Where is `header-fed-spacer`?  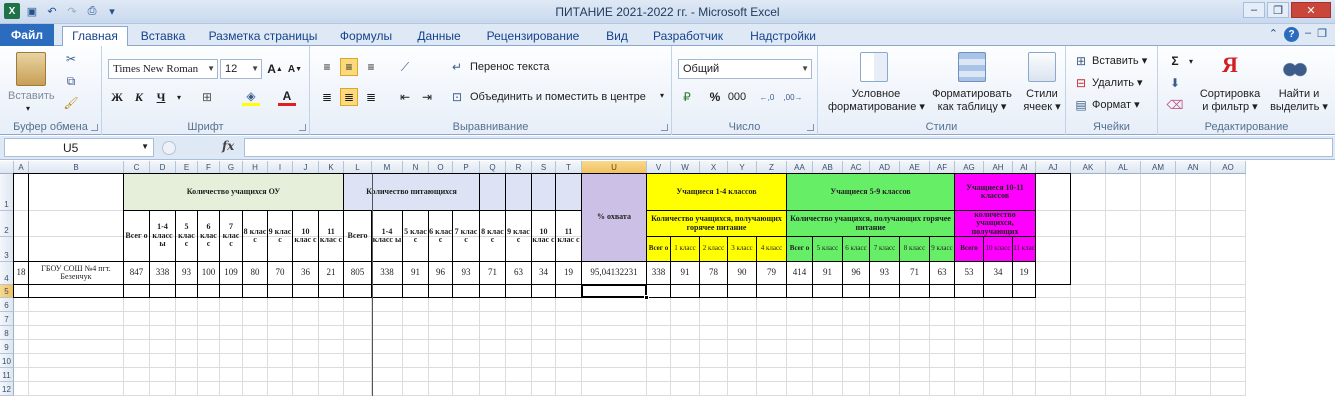
header-fed-spacer is located at coordinates (568, 192).